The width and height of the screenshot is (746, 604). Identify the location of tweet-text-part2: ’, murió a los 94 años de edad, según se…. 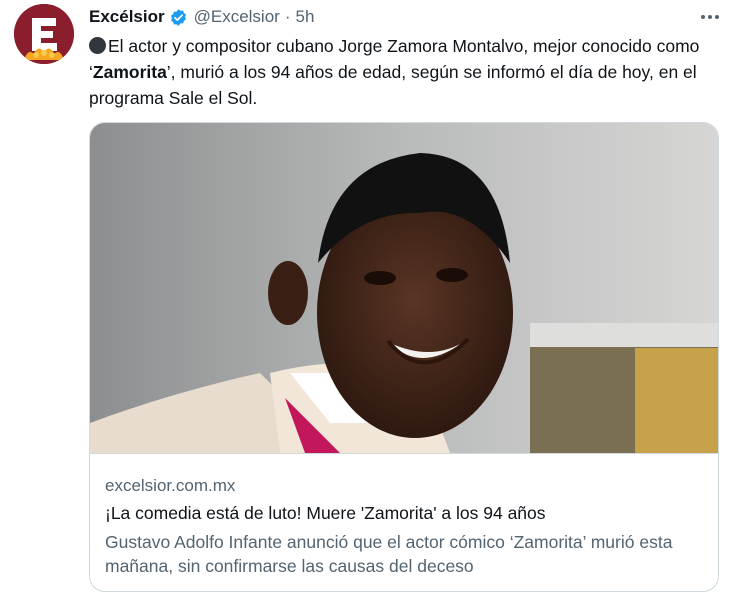
(393, 85).